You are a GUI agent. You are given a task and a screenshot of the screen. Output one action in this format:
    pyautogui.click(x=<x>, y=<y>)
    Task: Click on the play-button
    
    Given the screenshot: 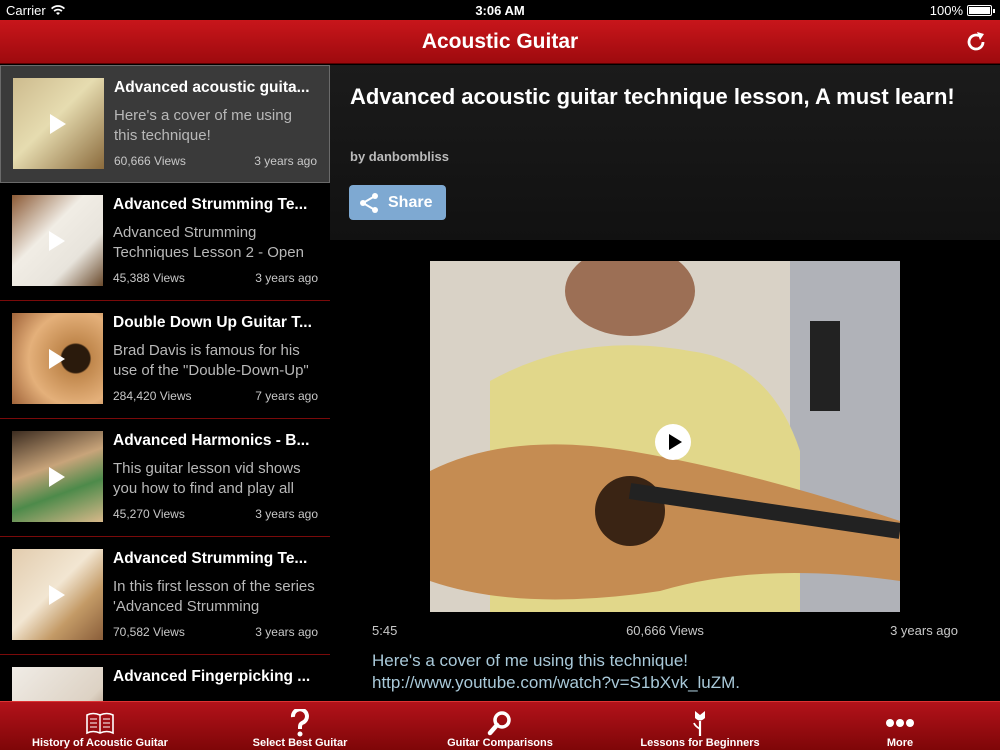 What is the action you would take?
    pyautogui.click(x=673, y=442)
    